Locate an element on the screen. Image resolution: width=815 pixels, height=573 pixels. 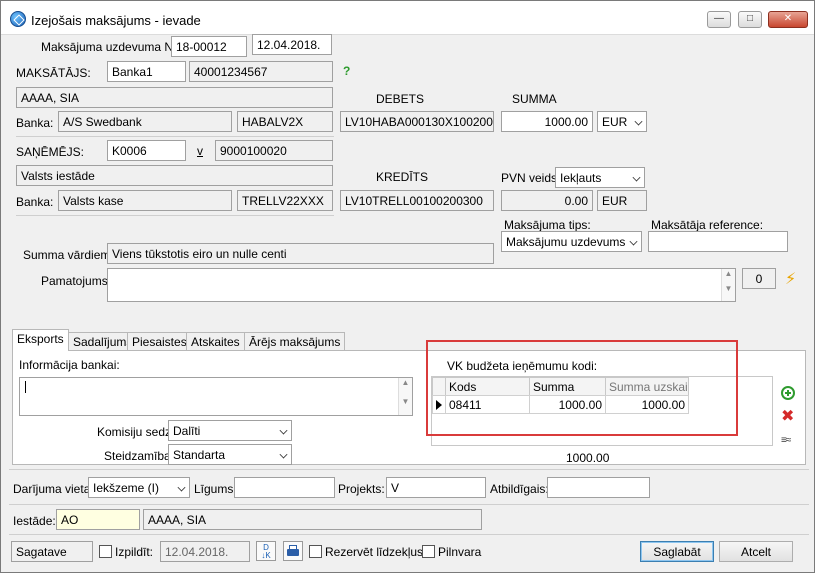
payee-label: SAŅĒMĒJS: is located at coordinates (50, 152).